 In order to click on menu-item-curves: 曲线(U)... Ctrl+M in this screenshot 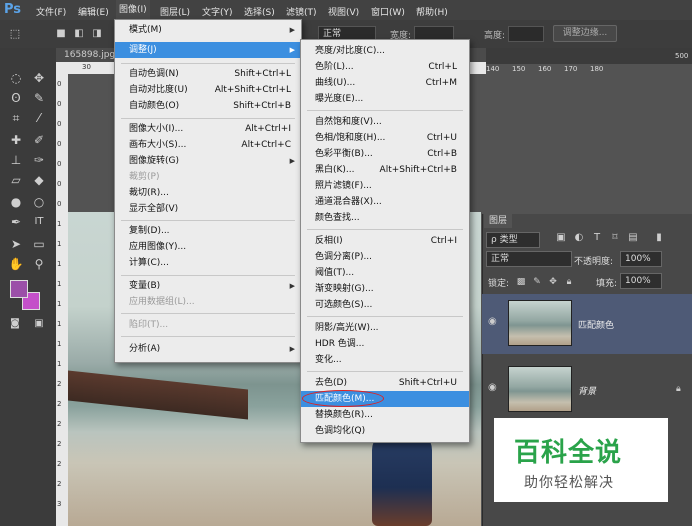, I will do `click(385, 83)`.